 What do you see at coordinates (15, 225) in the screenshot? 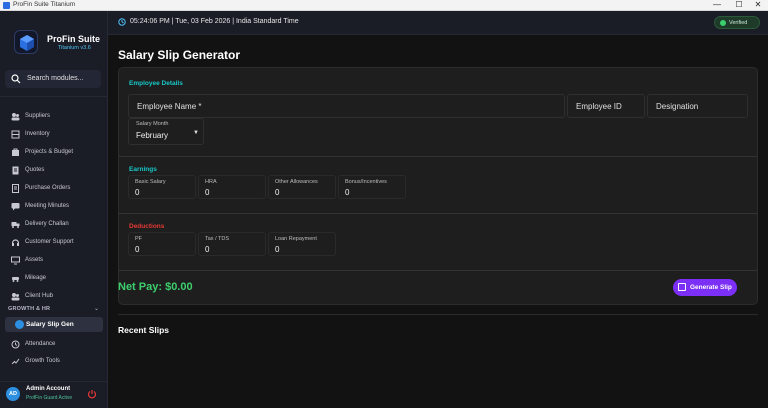
I see `delivery-icon` at bounding box center [15, 225].